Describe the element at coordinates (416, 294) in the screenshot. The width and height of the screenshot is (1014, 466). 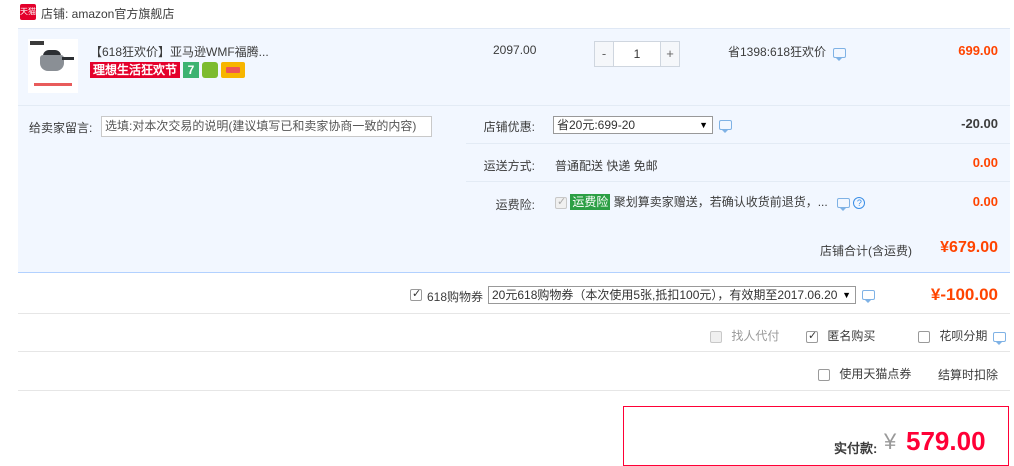
I see `coupon-checkbox` at that location.